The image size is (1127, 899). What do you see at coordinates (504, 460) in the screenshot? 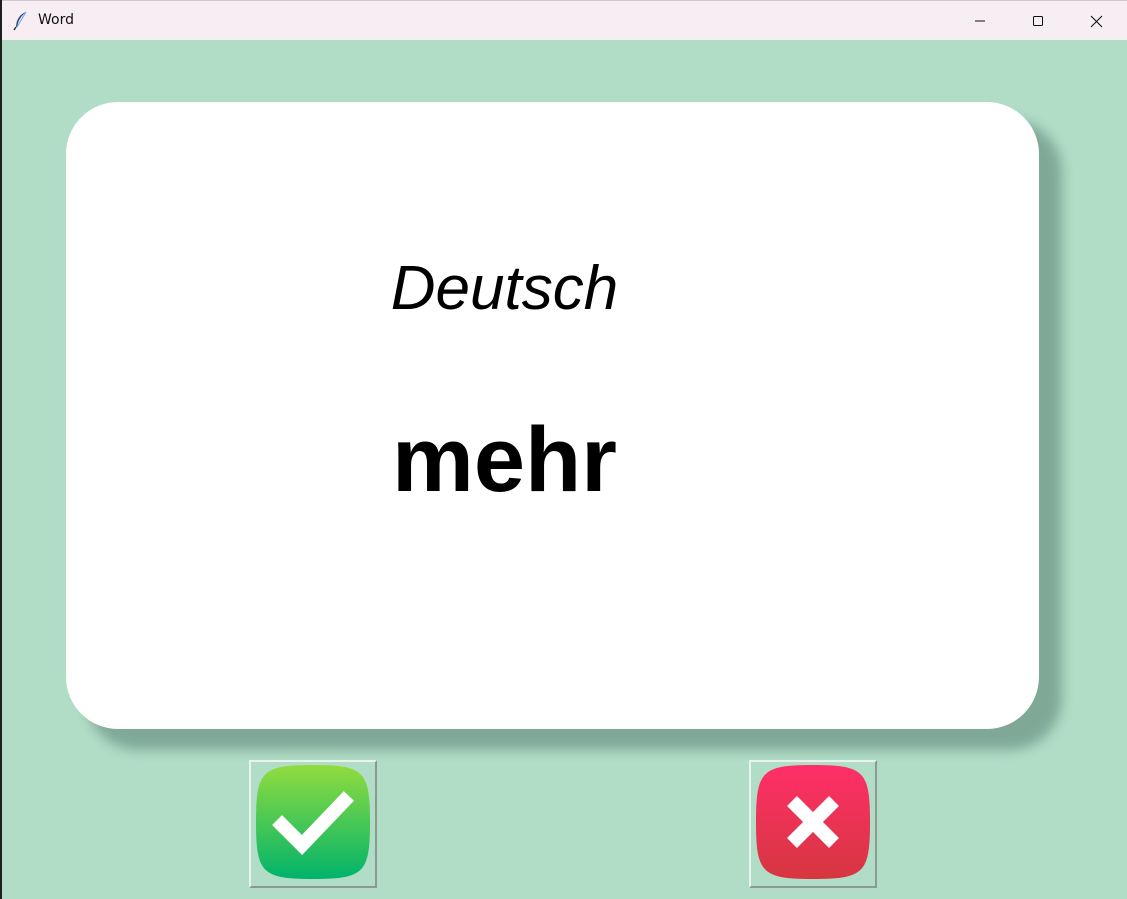
I see `card-word: mehr` at bounding box center [504, 460].